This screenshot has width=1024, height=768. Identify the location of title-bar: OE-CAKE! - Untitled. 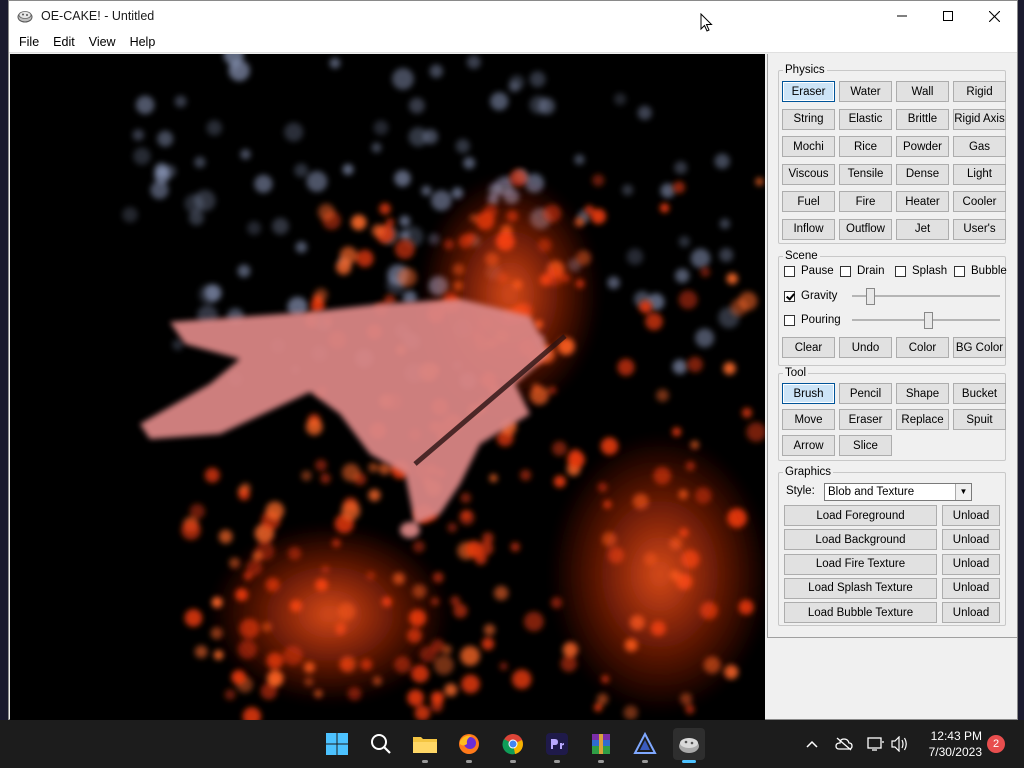
(513, 16).